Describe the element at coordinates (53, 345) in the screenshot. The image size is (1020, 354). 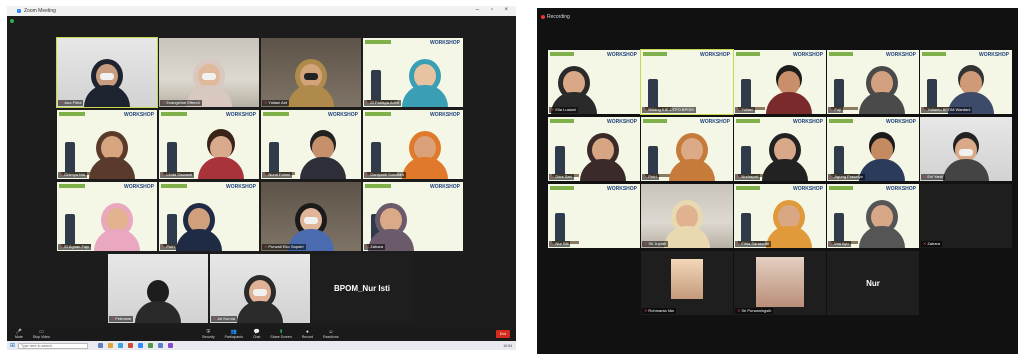
I see `taskbar-search-input: Type here to search` at that location.